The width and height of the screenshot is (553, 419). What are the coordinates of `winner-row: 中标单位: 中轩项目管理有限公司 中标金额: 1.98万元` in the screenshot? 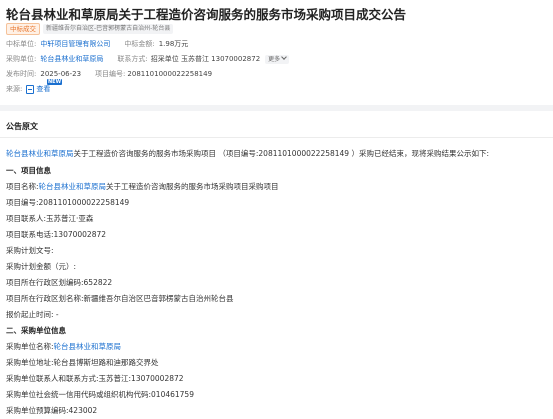 It's located at (97, 44).